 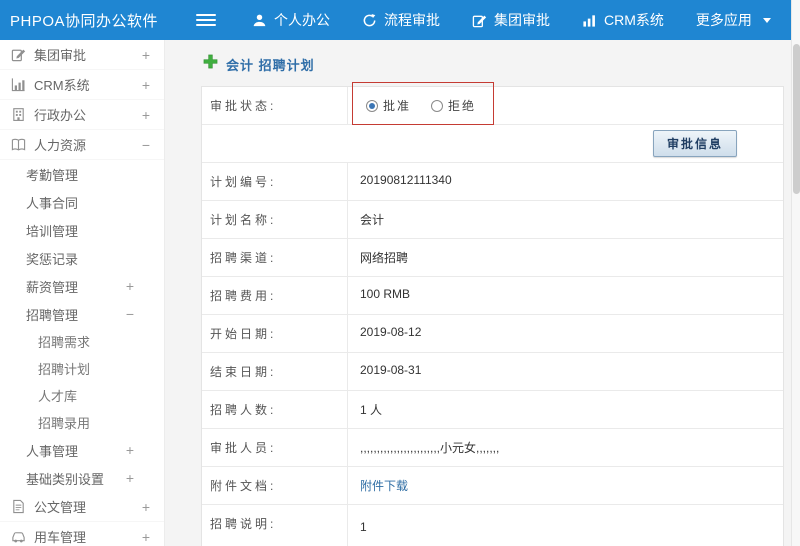 I want to click on book-icon, so click(x=18, y=145).